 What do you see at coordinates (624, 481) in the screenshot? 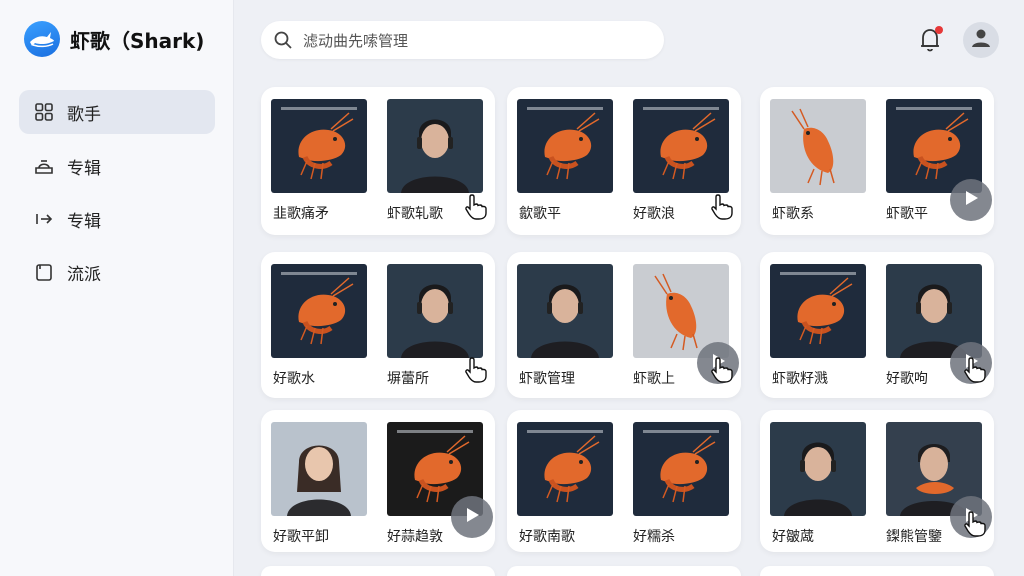
I see `artist-card: 好歌南歌 好糯杀` at bounding box center [624, 481].